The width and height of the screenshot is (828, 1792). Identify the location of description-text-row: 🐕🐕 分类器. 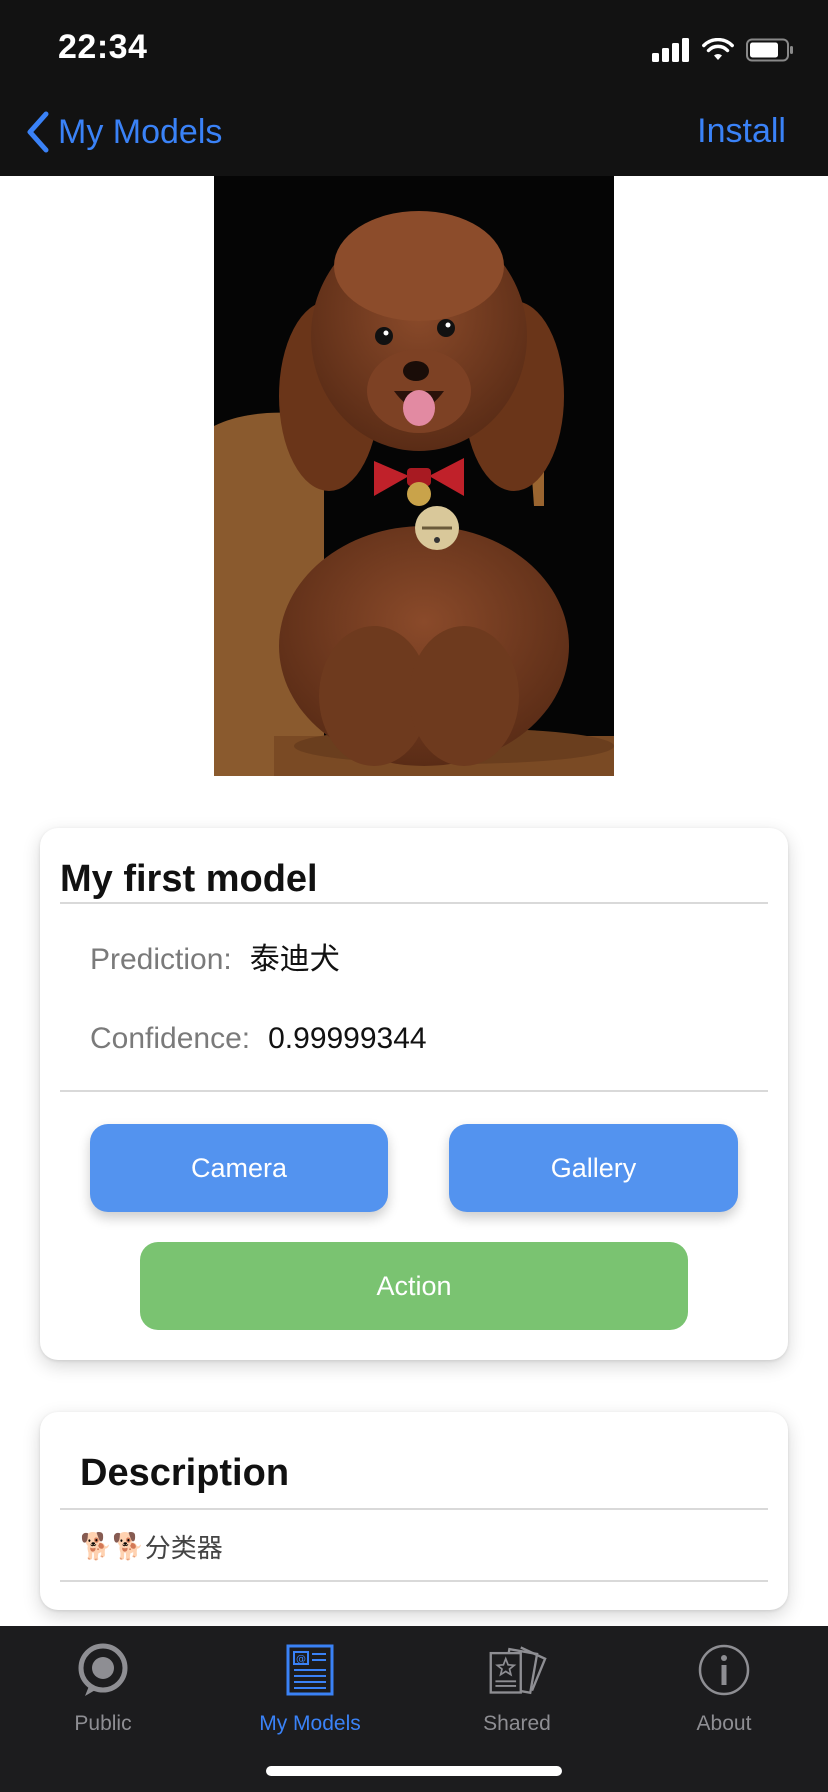
(151, 1546).